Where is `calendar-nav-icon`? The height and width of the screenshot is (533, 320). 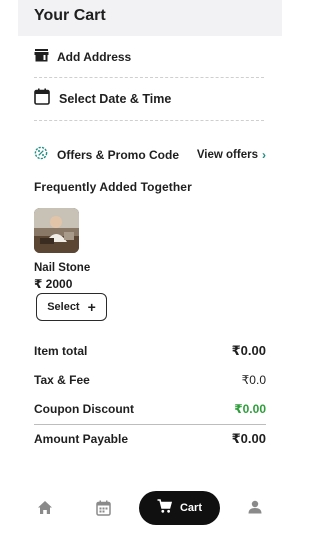 calendar-nav-icon is located at coordinates (103, 510).